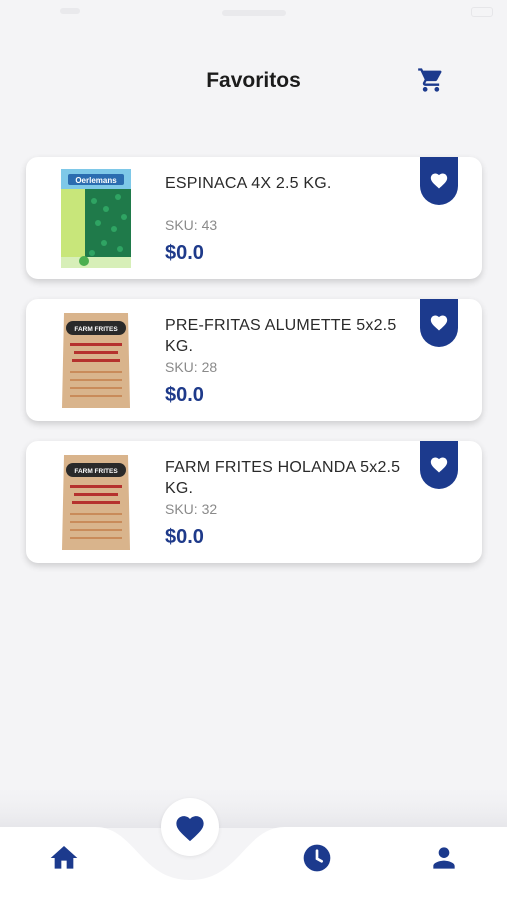  I want to click on nav-profile, so click(444, 858).